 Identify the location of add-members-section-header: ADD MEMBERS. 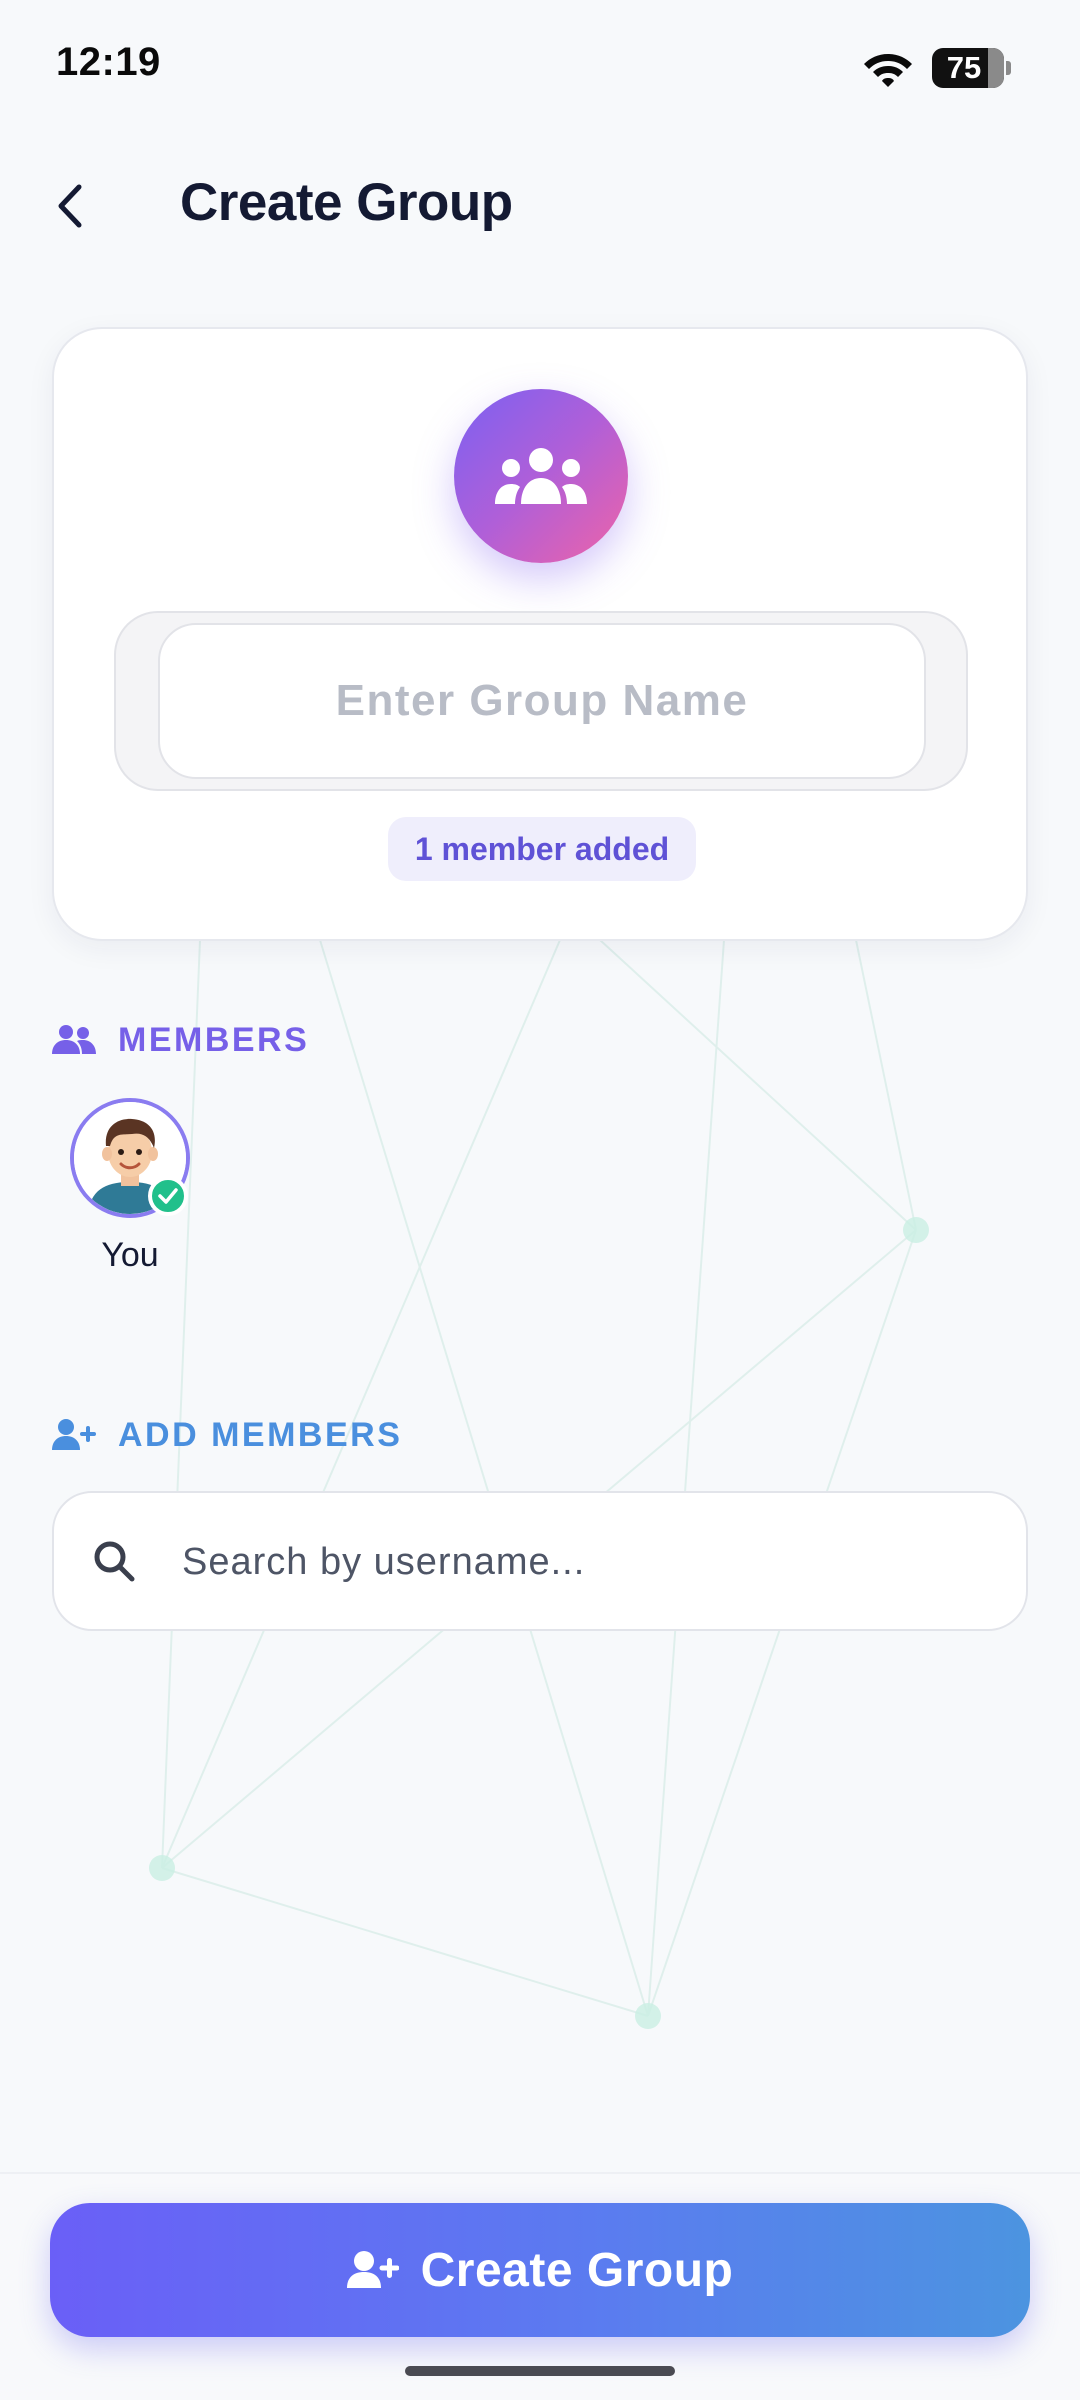
(227, 1435).